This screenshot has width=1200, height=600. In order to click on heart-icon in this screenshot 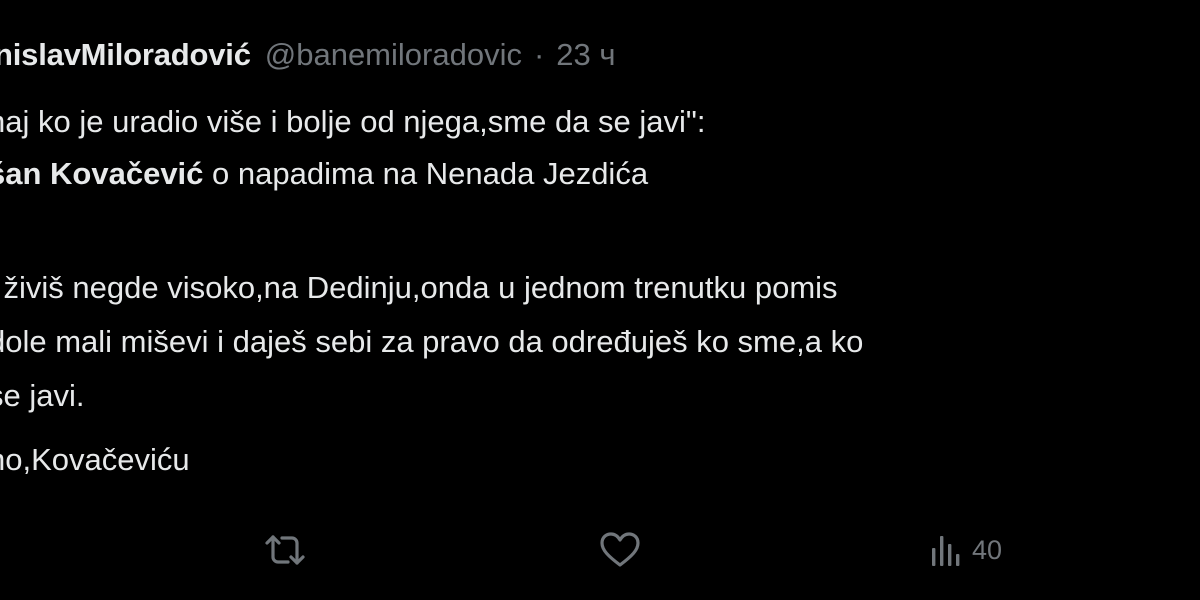, I will do `click(620, 550)`.